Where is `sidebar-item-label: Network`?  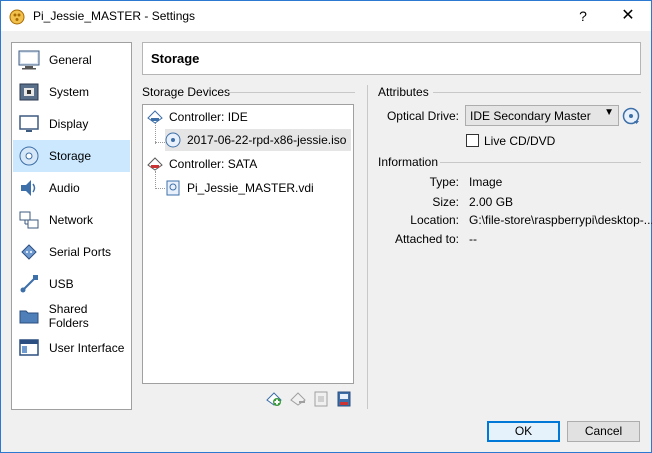
sidebar-item-label: Network is located at coordinates (71, 220).